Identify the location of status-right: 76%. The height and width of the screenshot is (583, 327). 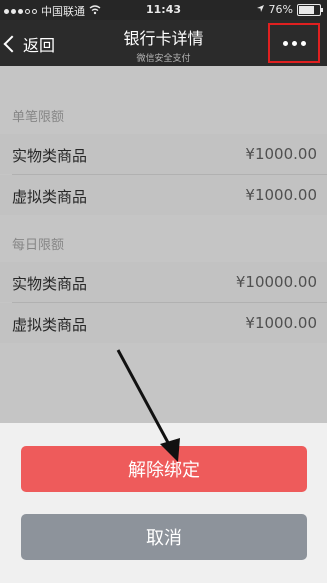
(289, 9).